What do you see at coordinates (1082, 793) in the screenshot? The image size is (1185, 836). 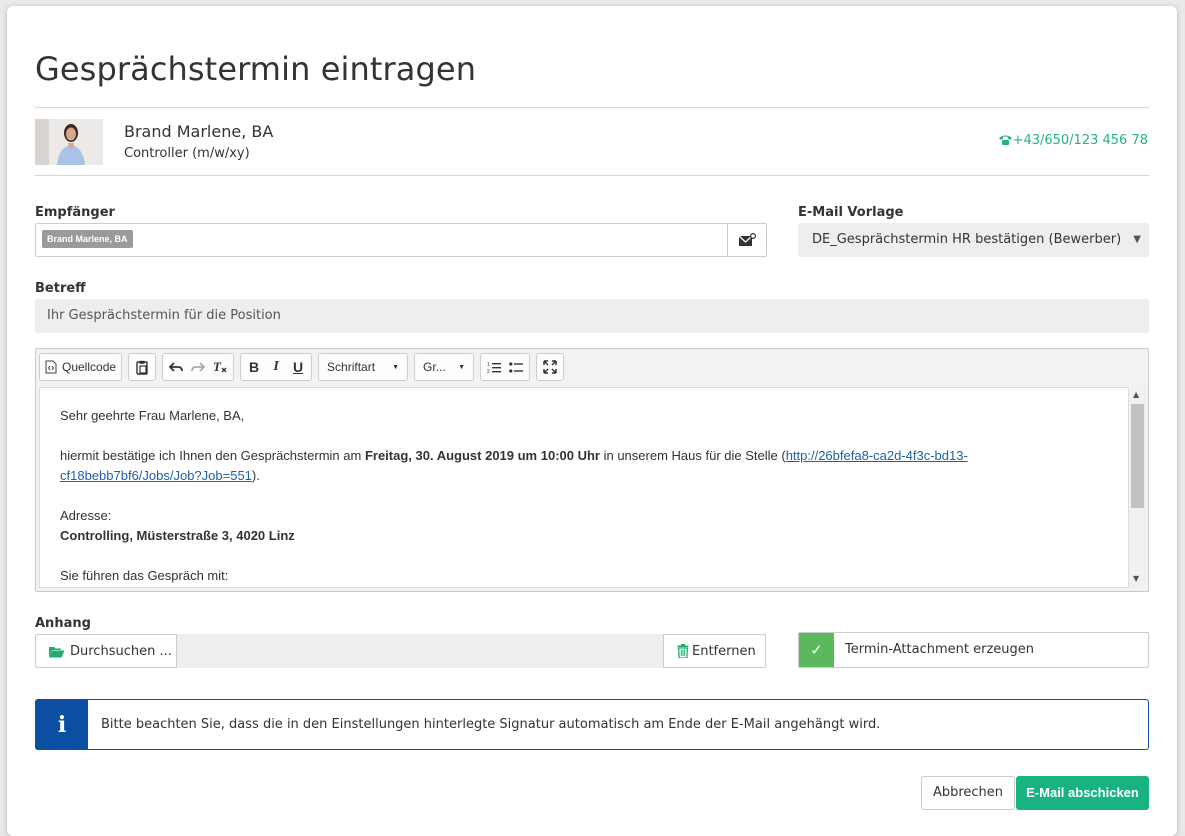 I see `send-email-button: E-Mail abschicken` at bounding box center [1082, 793].